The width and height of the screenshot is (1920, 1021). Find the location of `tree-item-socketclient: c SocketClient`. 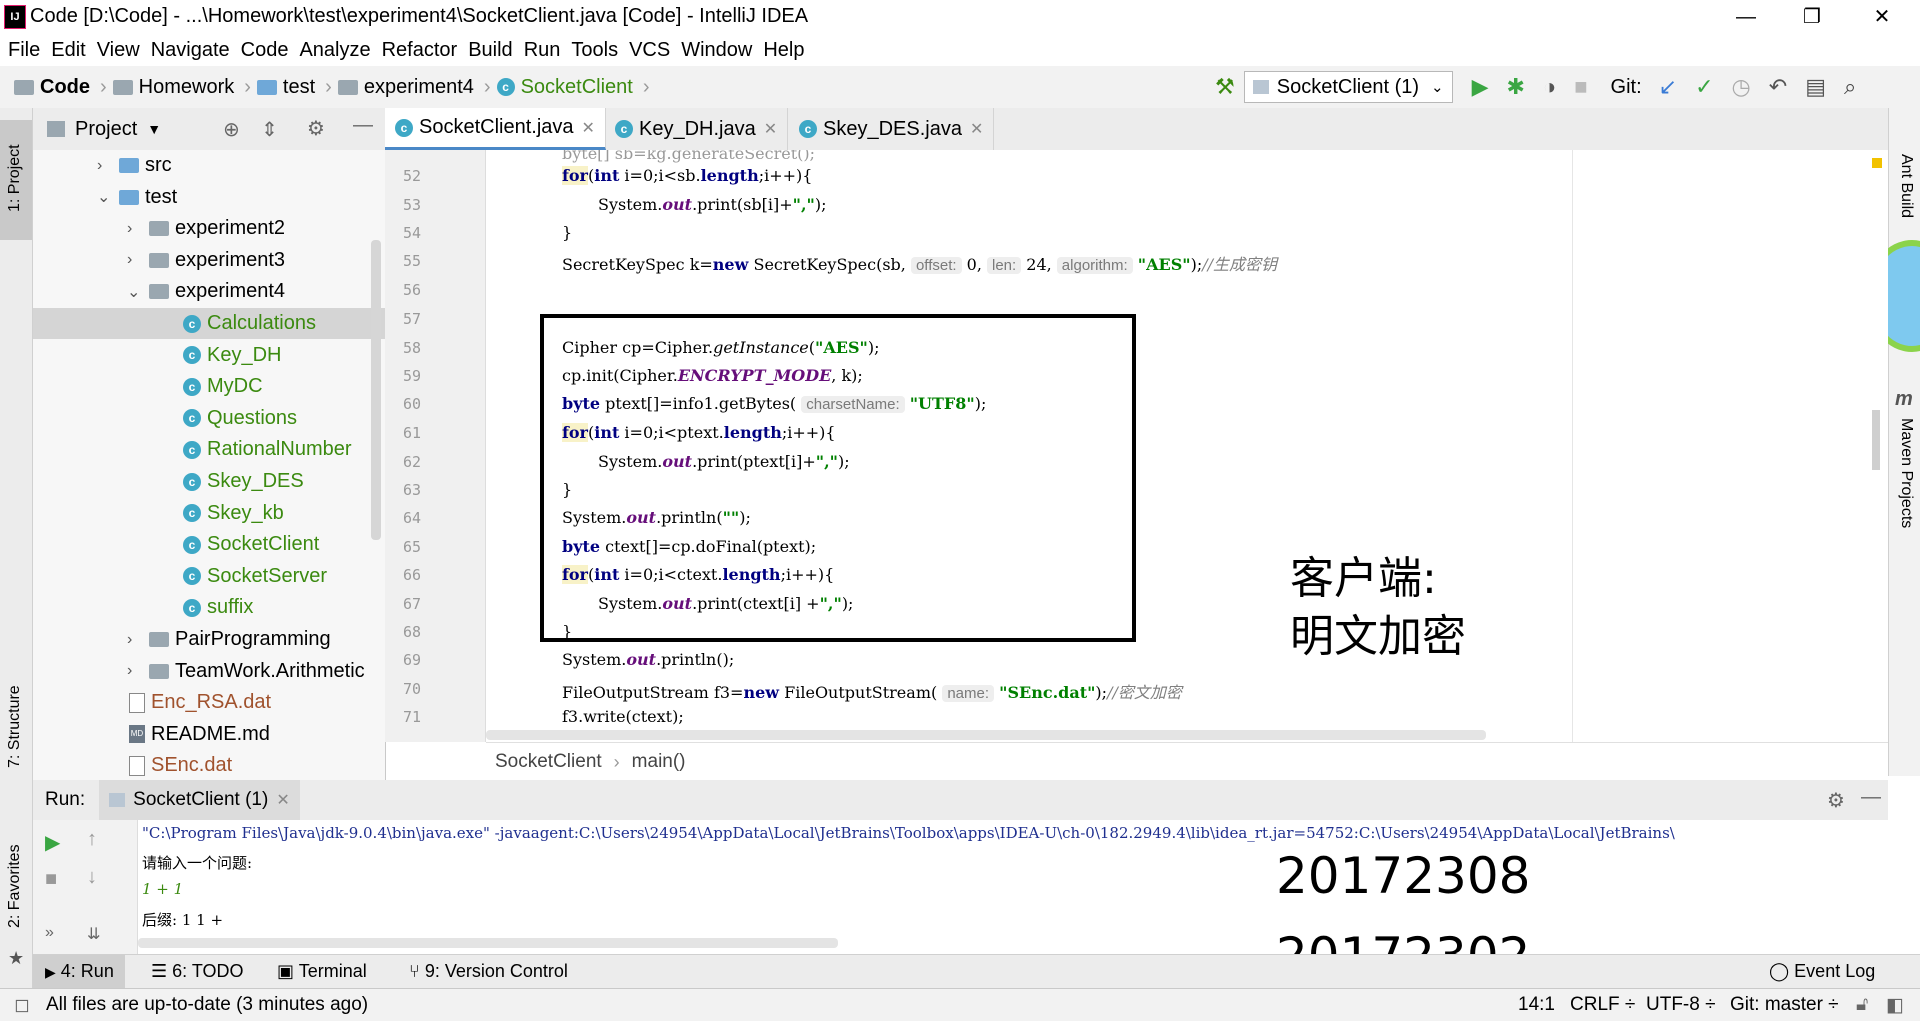

tree-item-socketclient: c SocketClient is located at coordinates (251, 544).